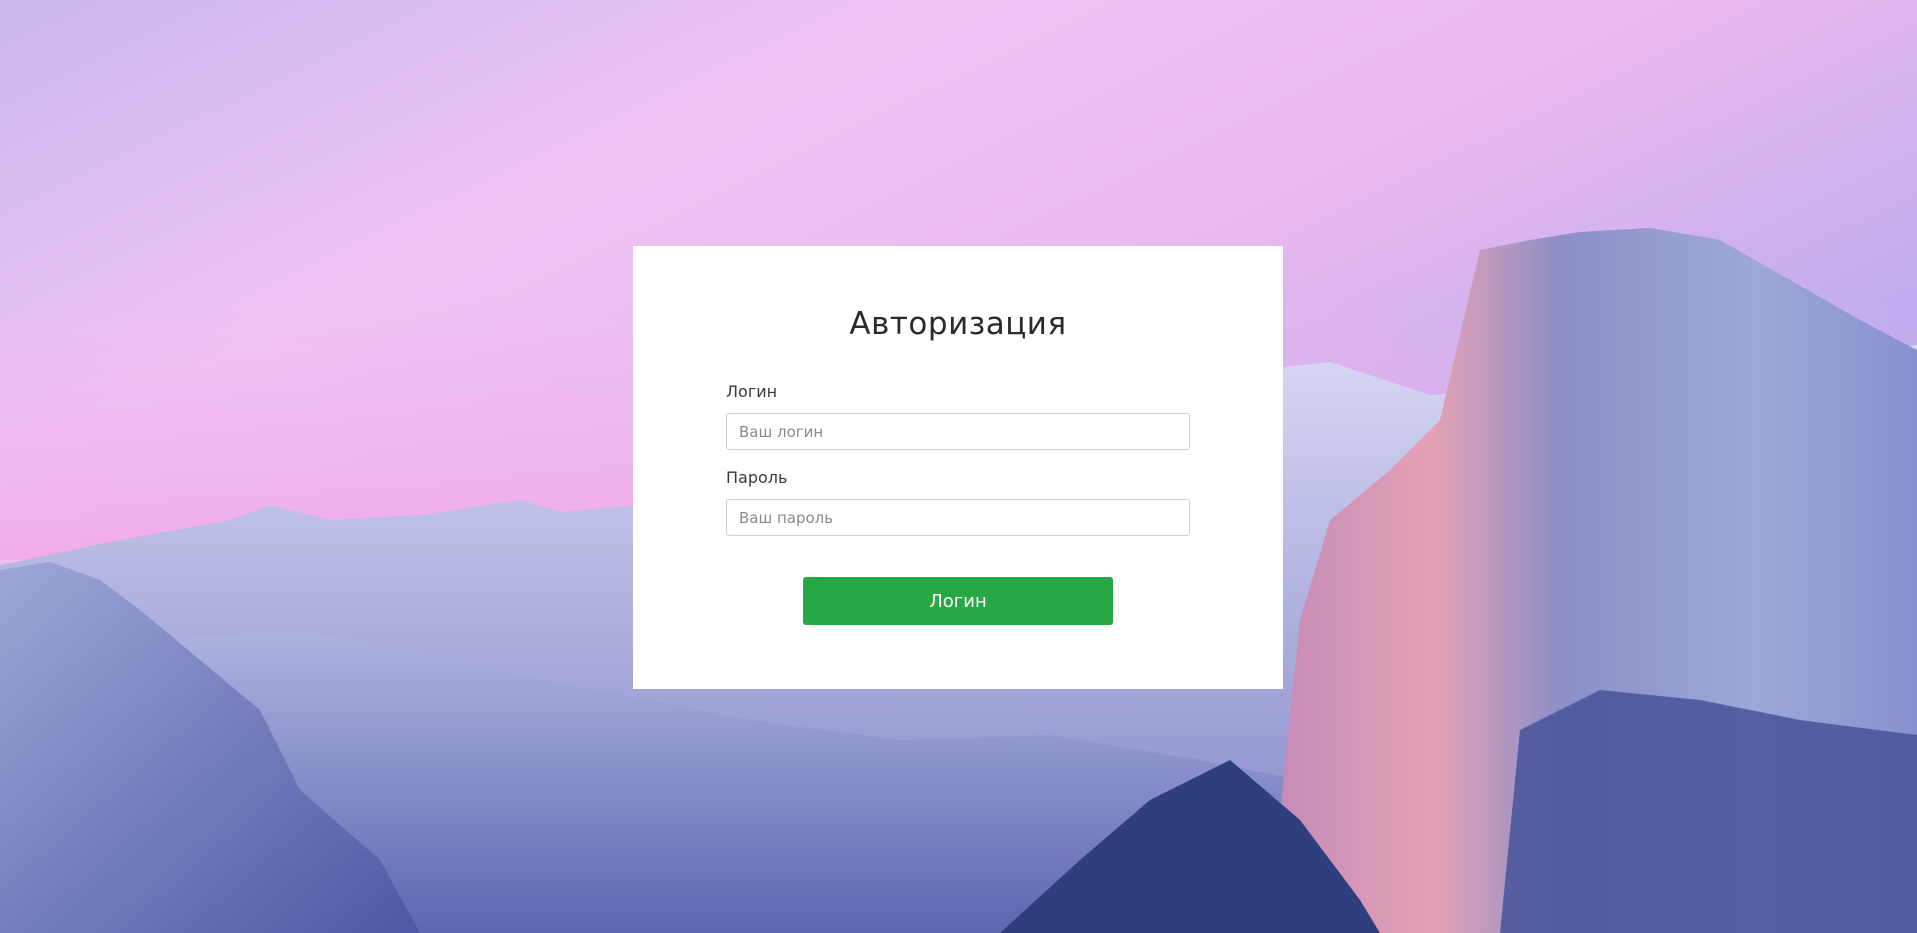  What do you see at coordinates (752, 391) in the screenshot?
I see `login-label: Логин` at bounding box center [752, 391].